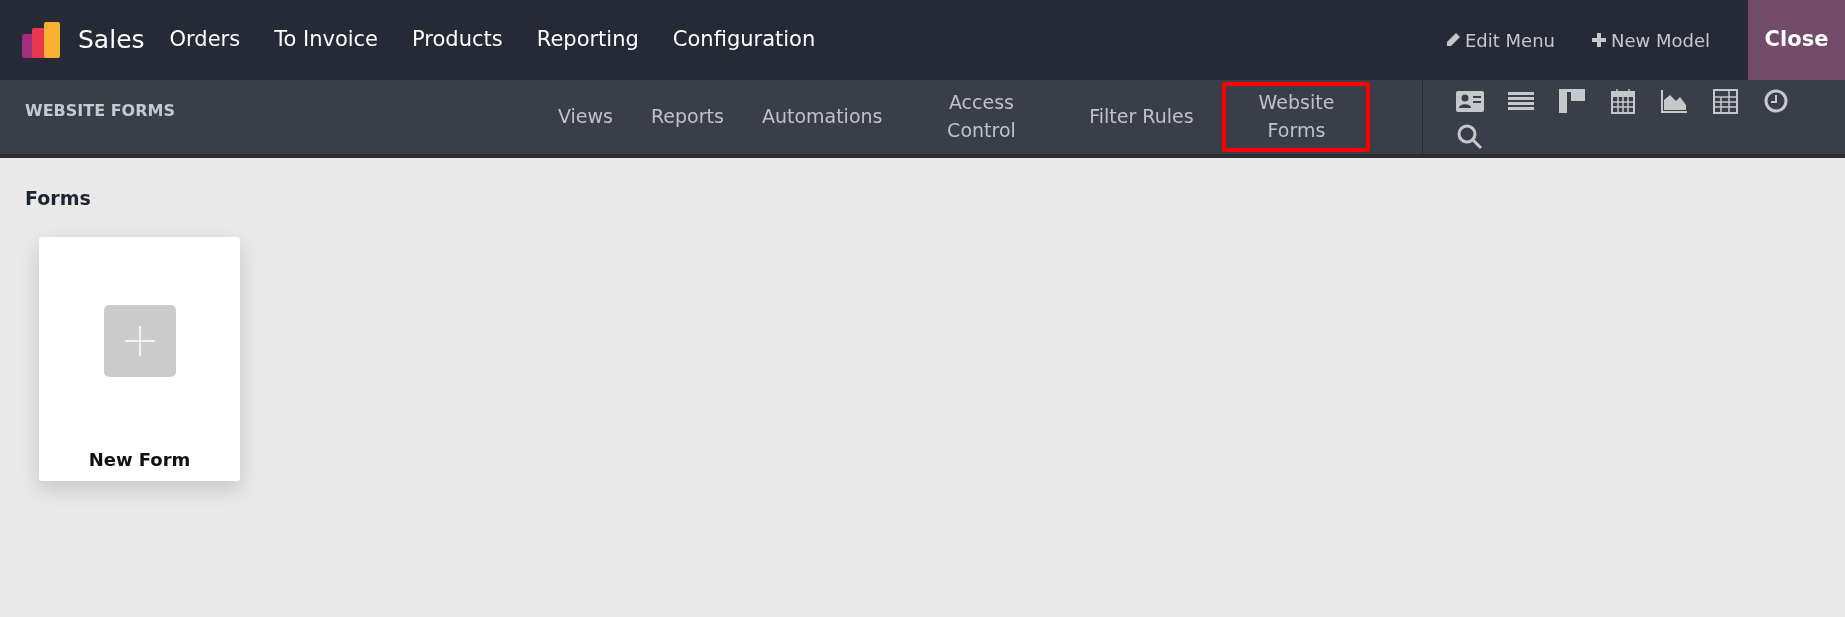 The height and width of the screenshot is (617, 1845). What do you see at coordinates (100, 111) in the screenshot?
I see `view-title: WEBSITE FORMS` at bounding box center [100, 111].